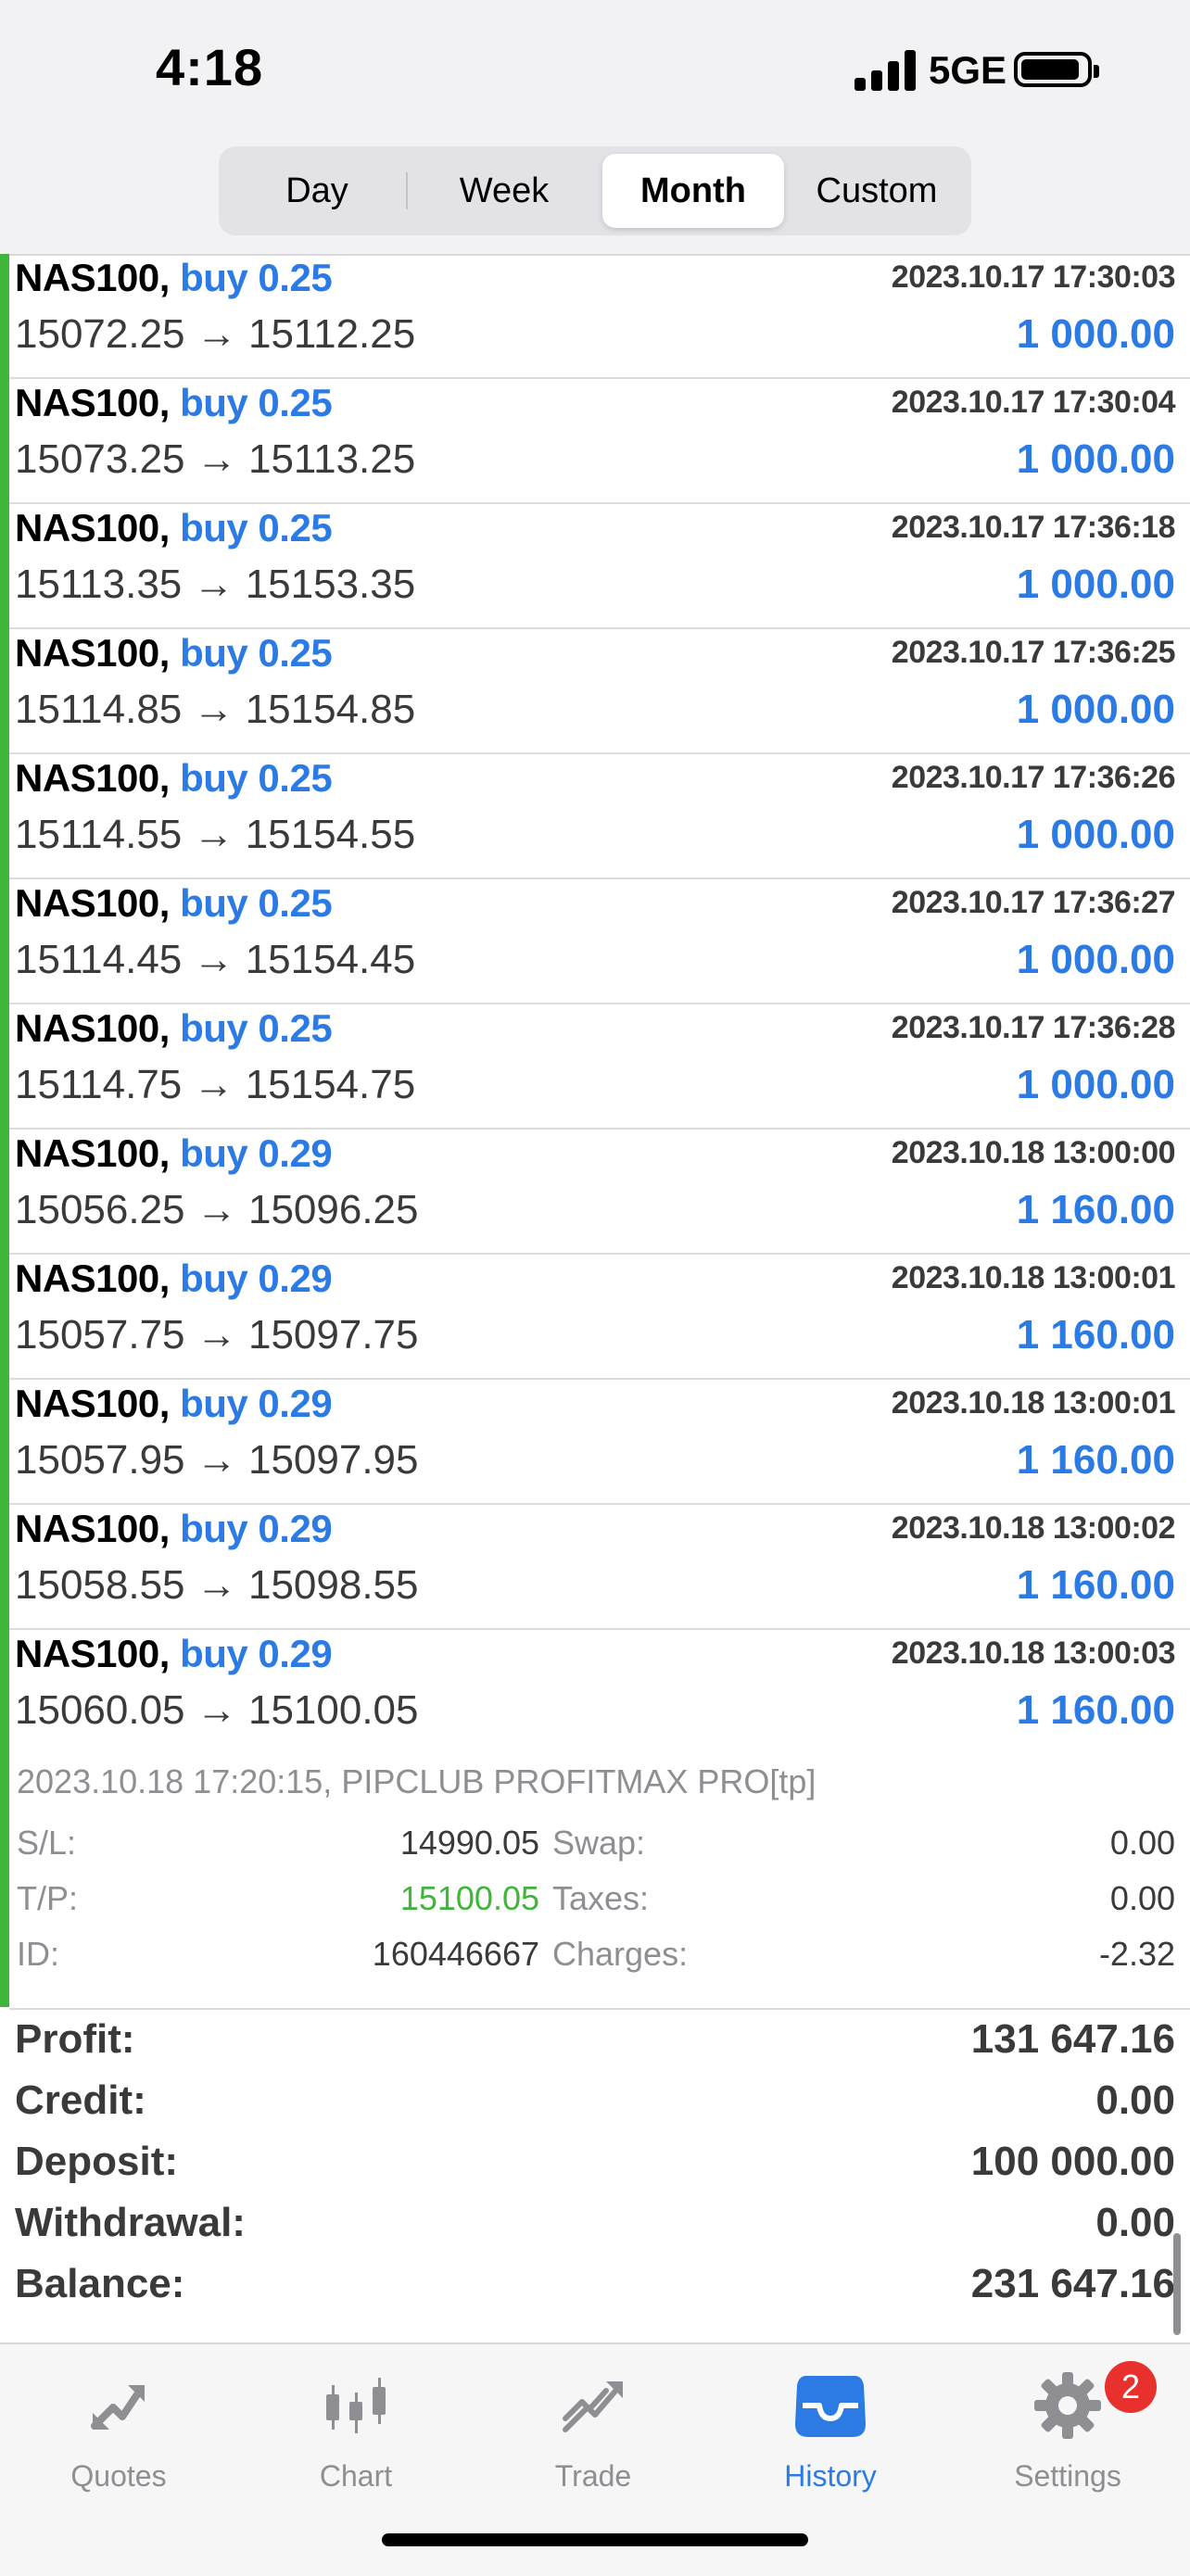 This screenshot has height=2576, width=1190. What do you see at coordinates (595, 2161) in the screenshot?
I see `summary-row-deposit: Deposit: 100 000.00` at bounding box center [595, 2161].